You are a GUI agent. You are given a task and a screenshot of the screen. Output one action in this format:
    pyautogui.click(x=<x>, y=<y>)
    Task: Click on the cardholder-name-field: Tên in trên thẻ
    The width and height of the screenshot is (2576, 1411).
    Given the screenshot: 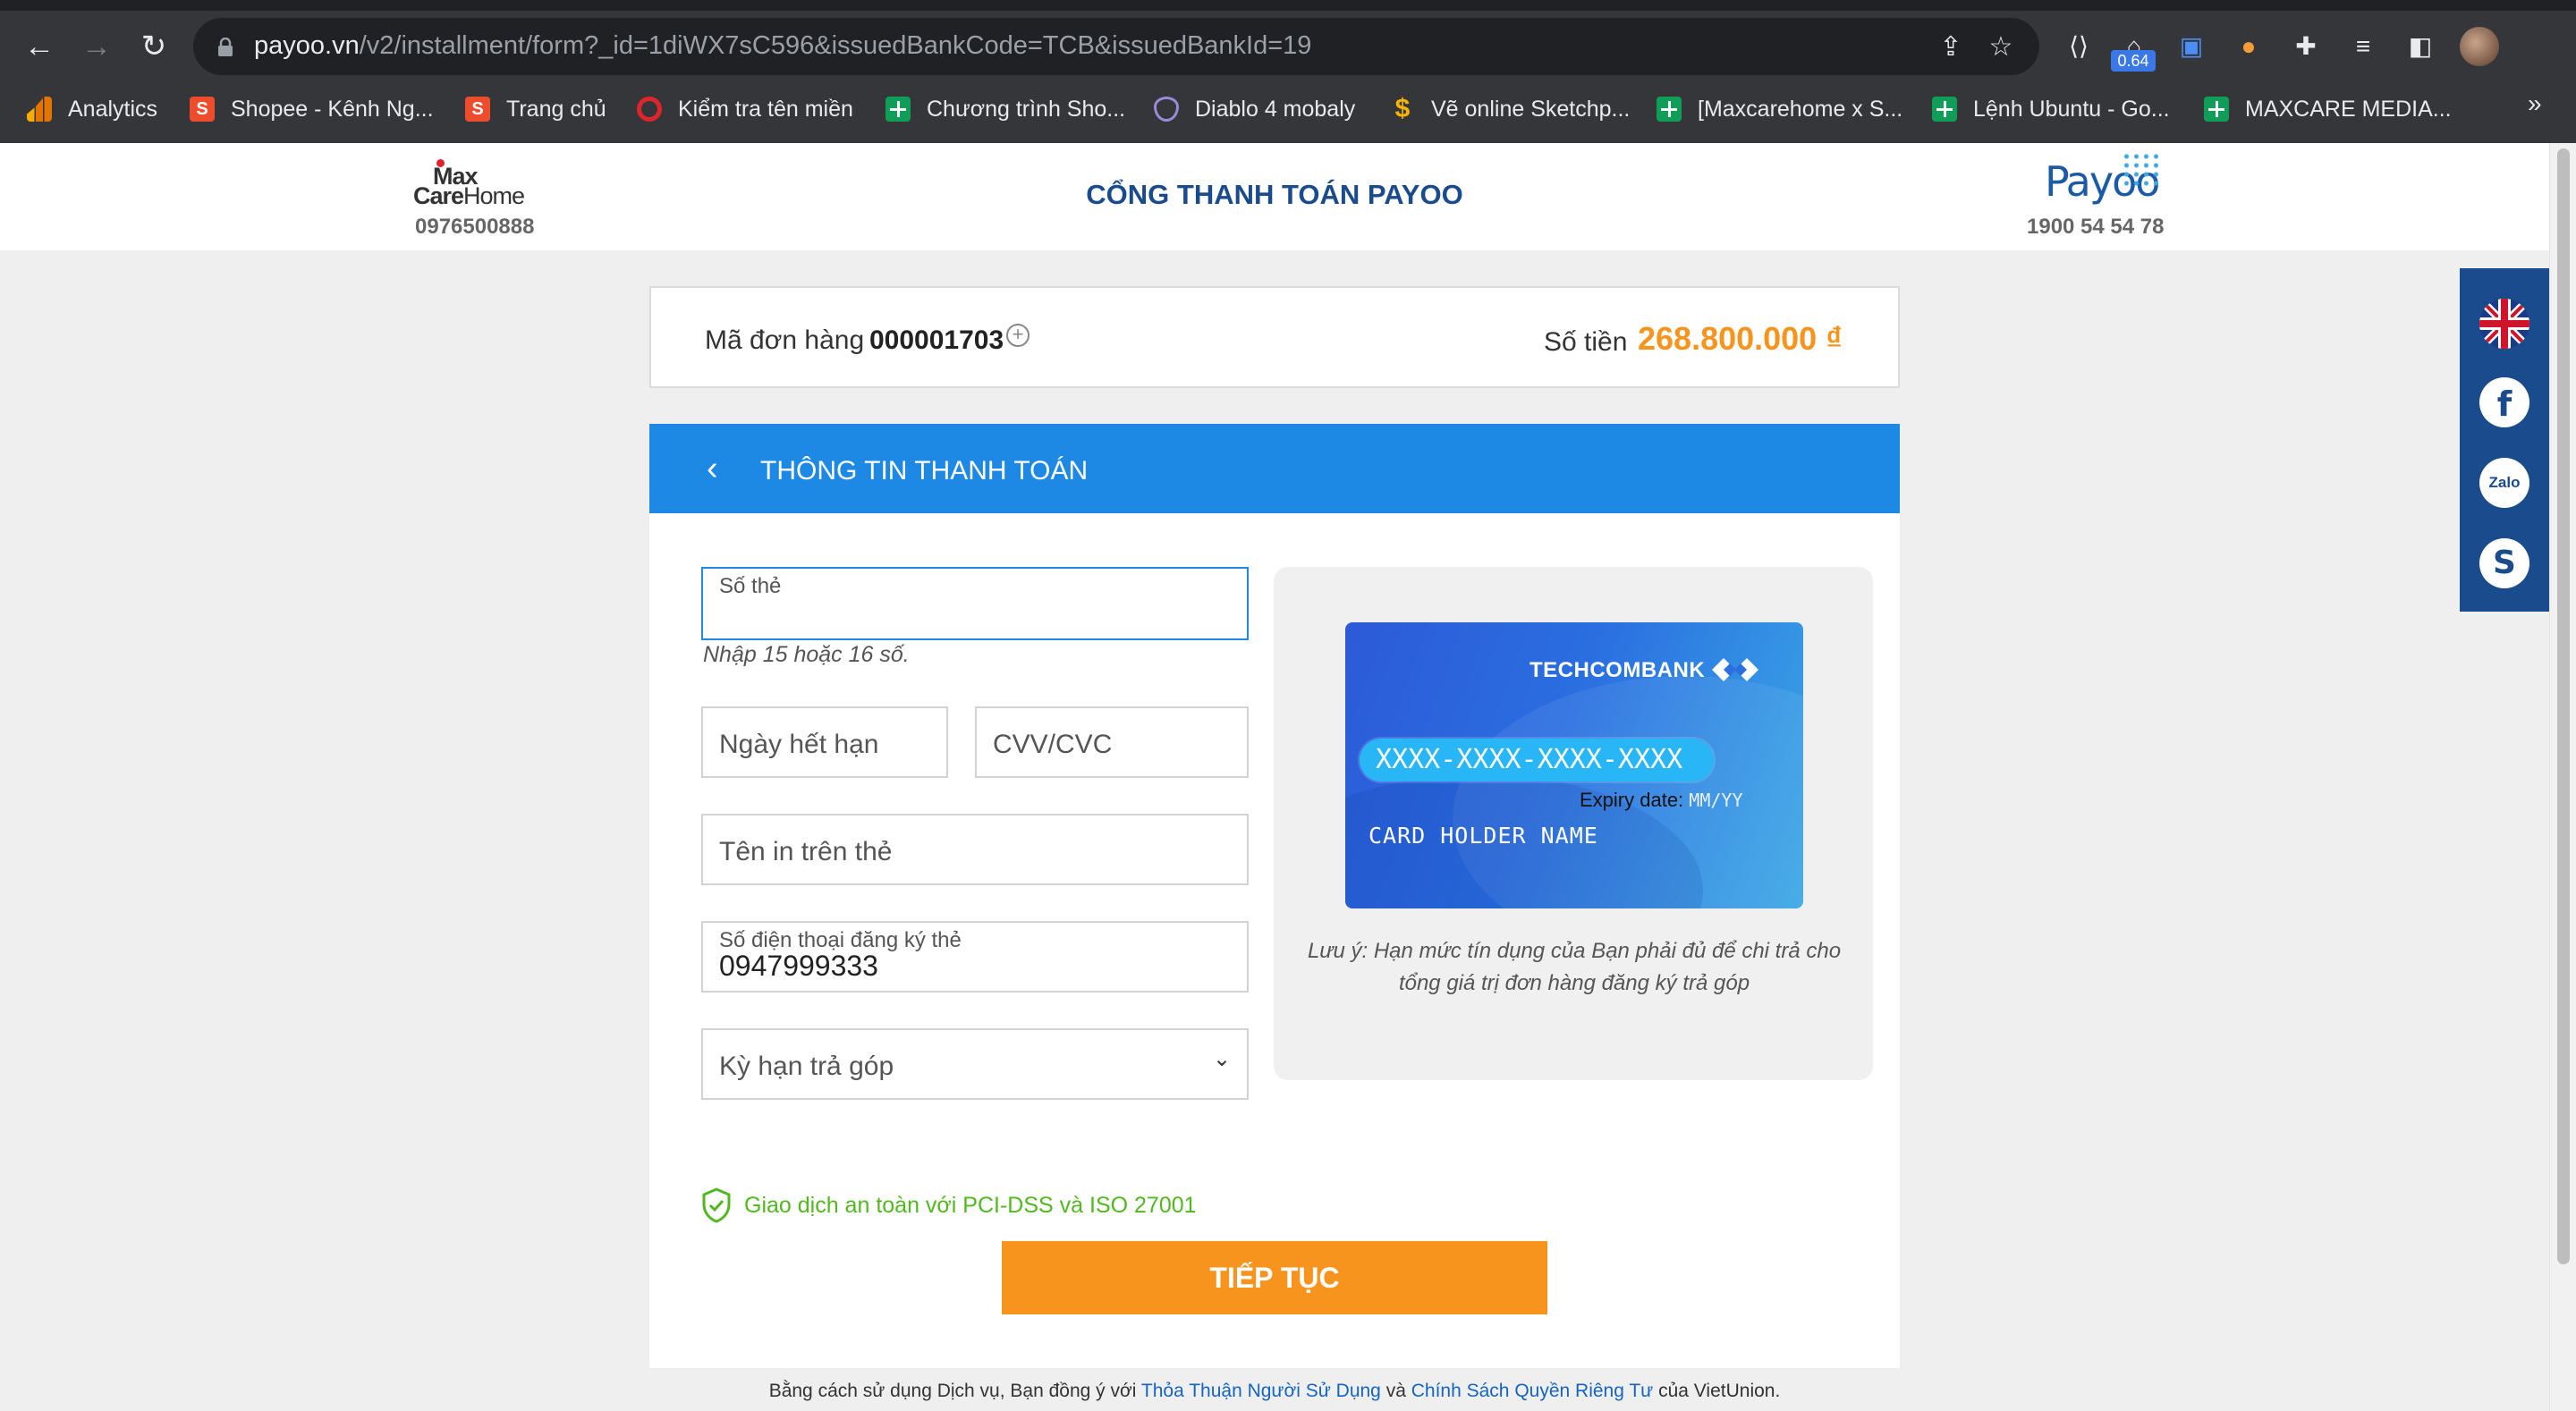 What is the action you would take?
    pyautogui.click(x=975, y=850)
    